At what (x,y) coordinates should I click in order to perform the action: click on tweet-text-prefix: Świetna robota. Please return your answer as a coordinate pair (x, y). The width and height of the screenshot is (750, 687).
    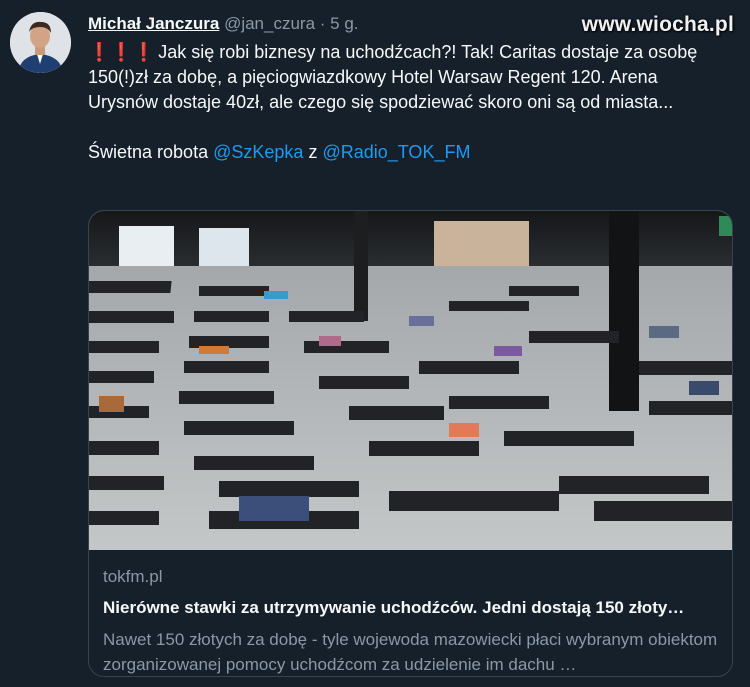
    Looking at the image, I should click on (148, 152).